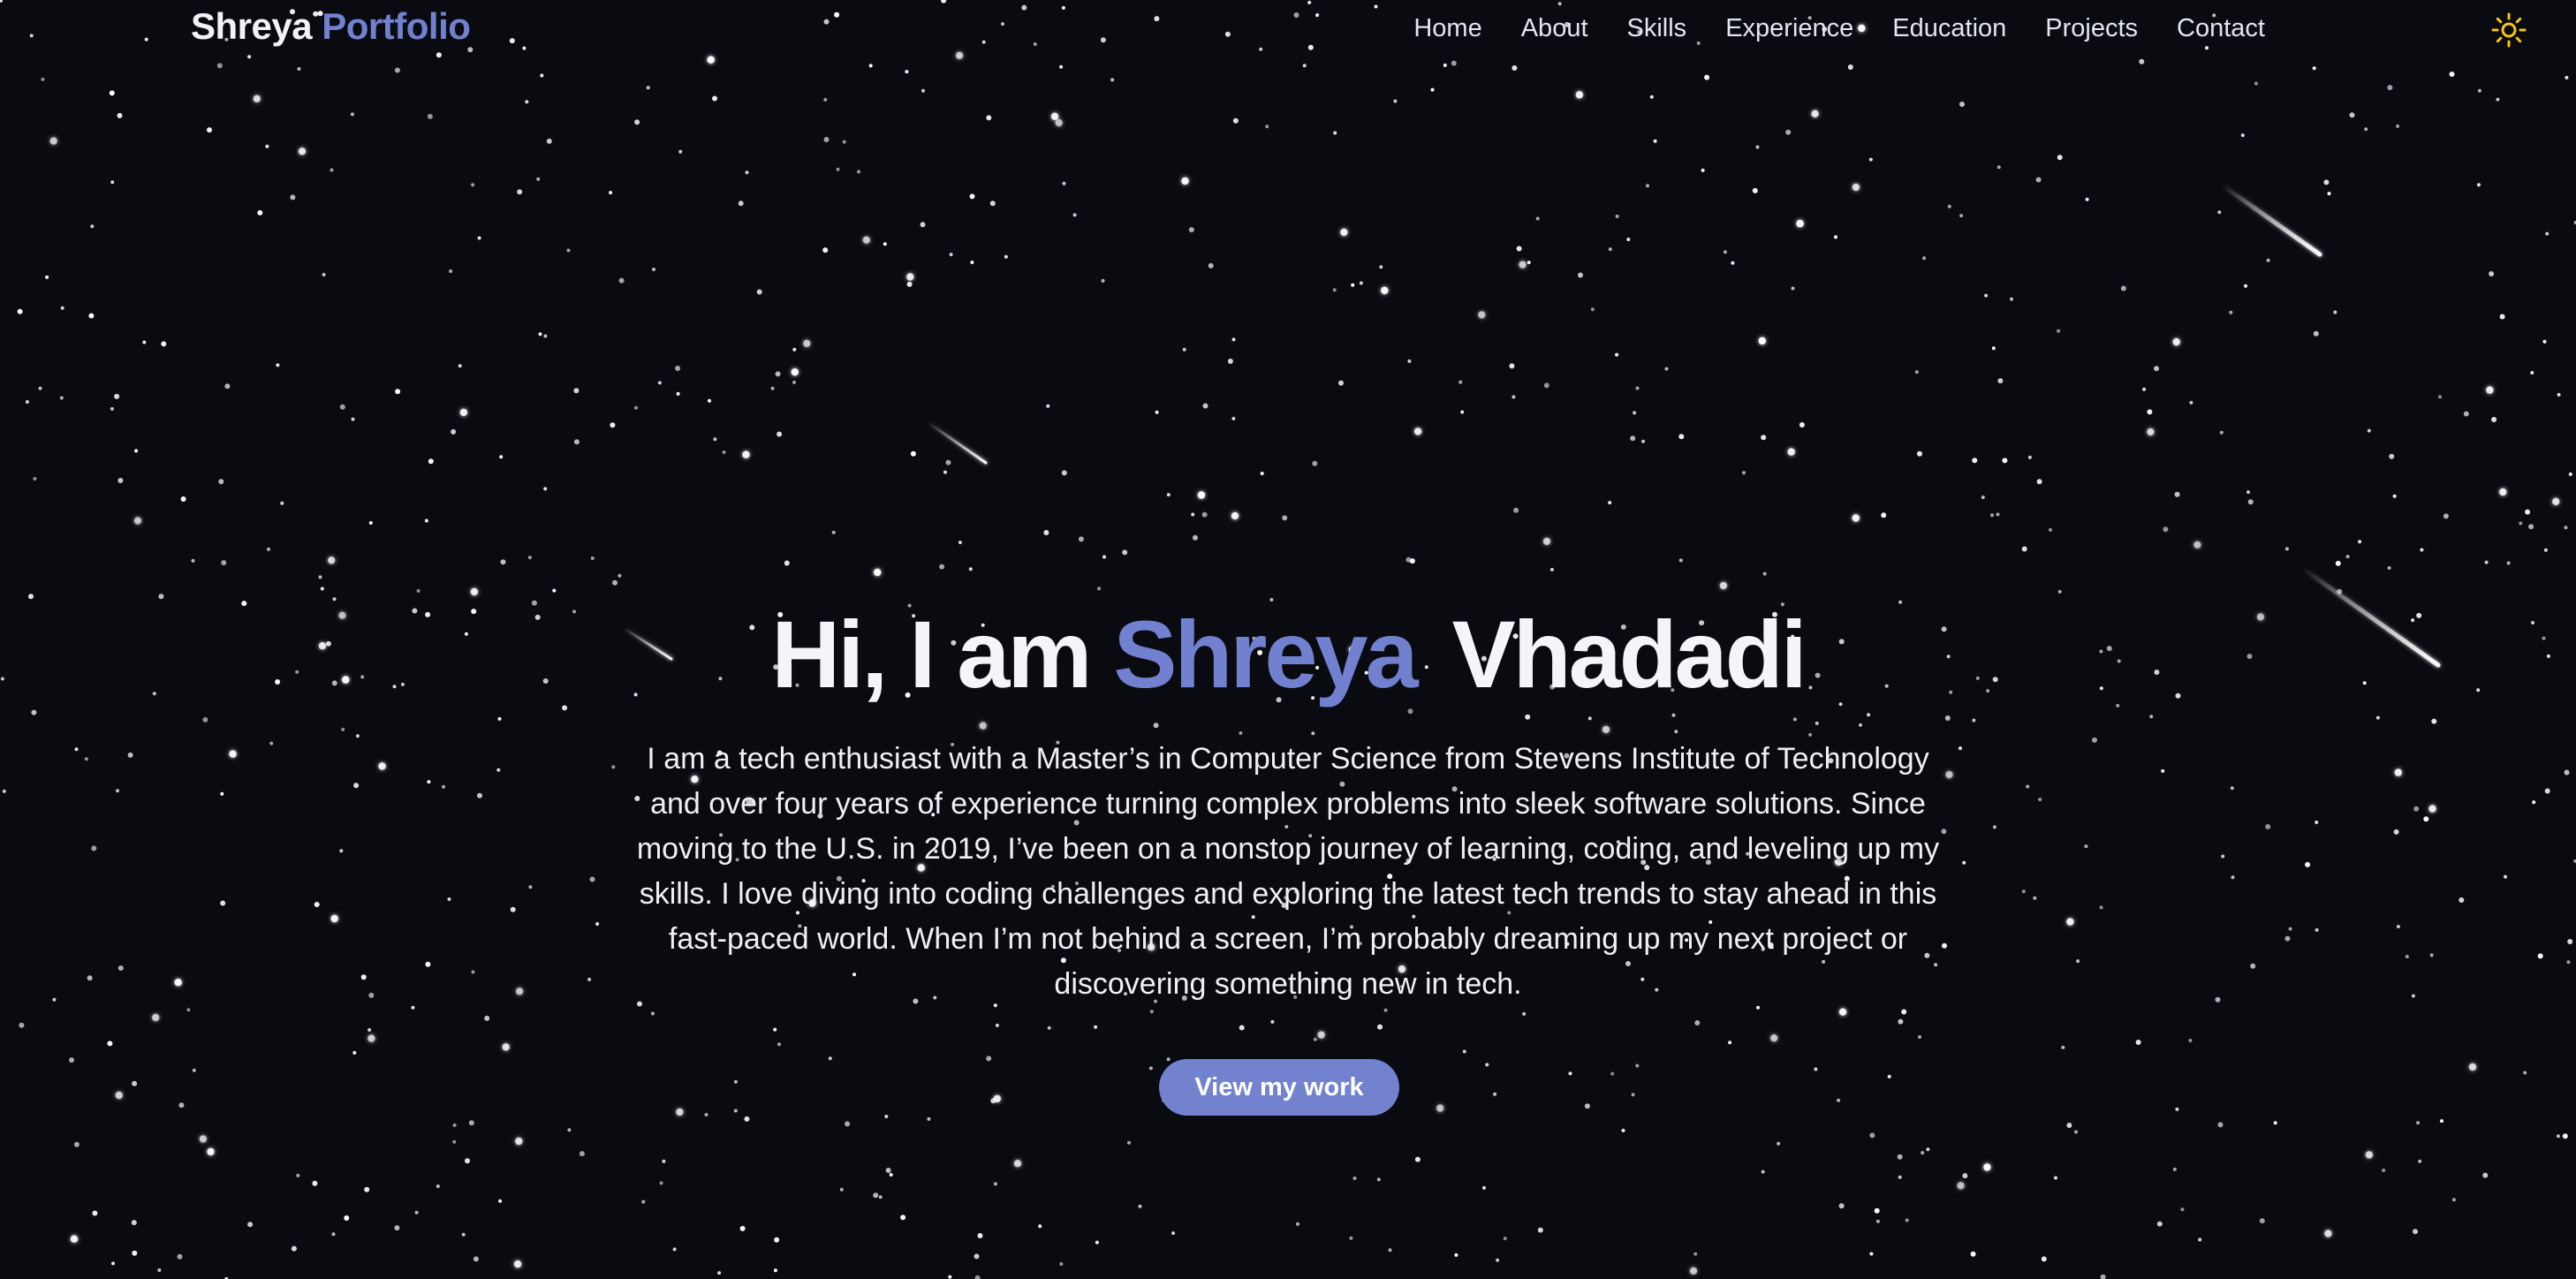 The image size is (2576, 1279). I want to click on nav-link-skills: Skills, so click(1657, 28).